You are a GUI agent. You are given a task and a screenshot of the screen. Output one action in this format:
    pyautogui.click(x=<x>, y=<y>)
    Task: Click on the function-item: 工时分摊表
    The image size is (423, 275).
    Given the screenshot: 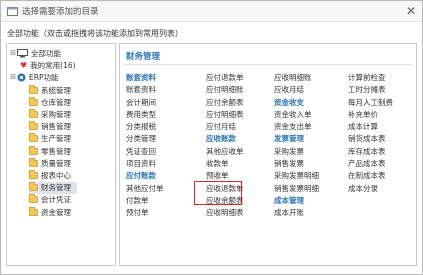 What is the action you would take?
    pyautogui.click(x=370, y=90)
    